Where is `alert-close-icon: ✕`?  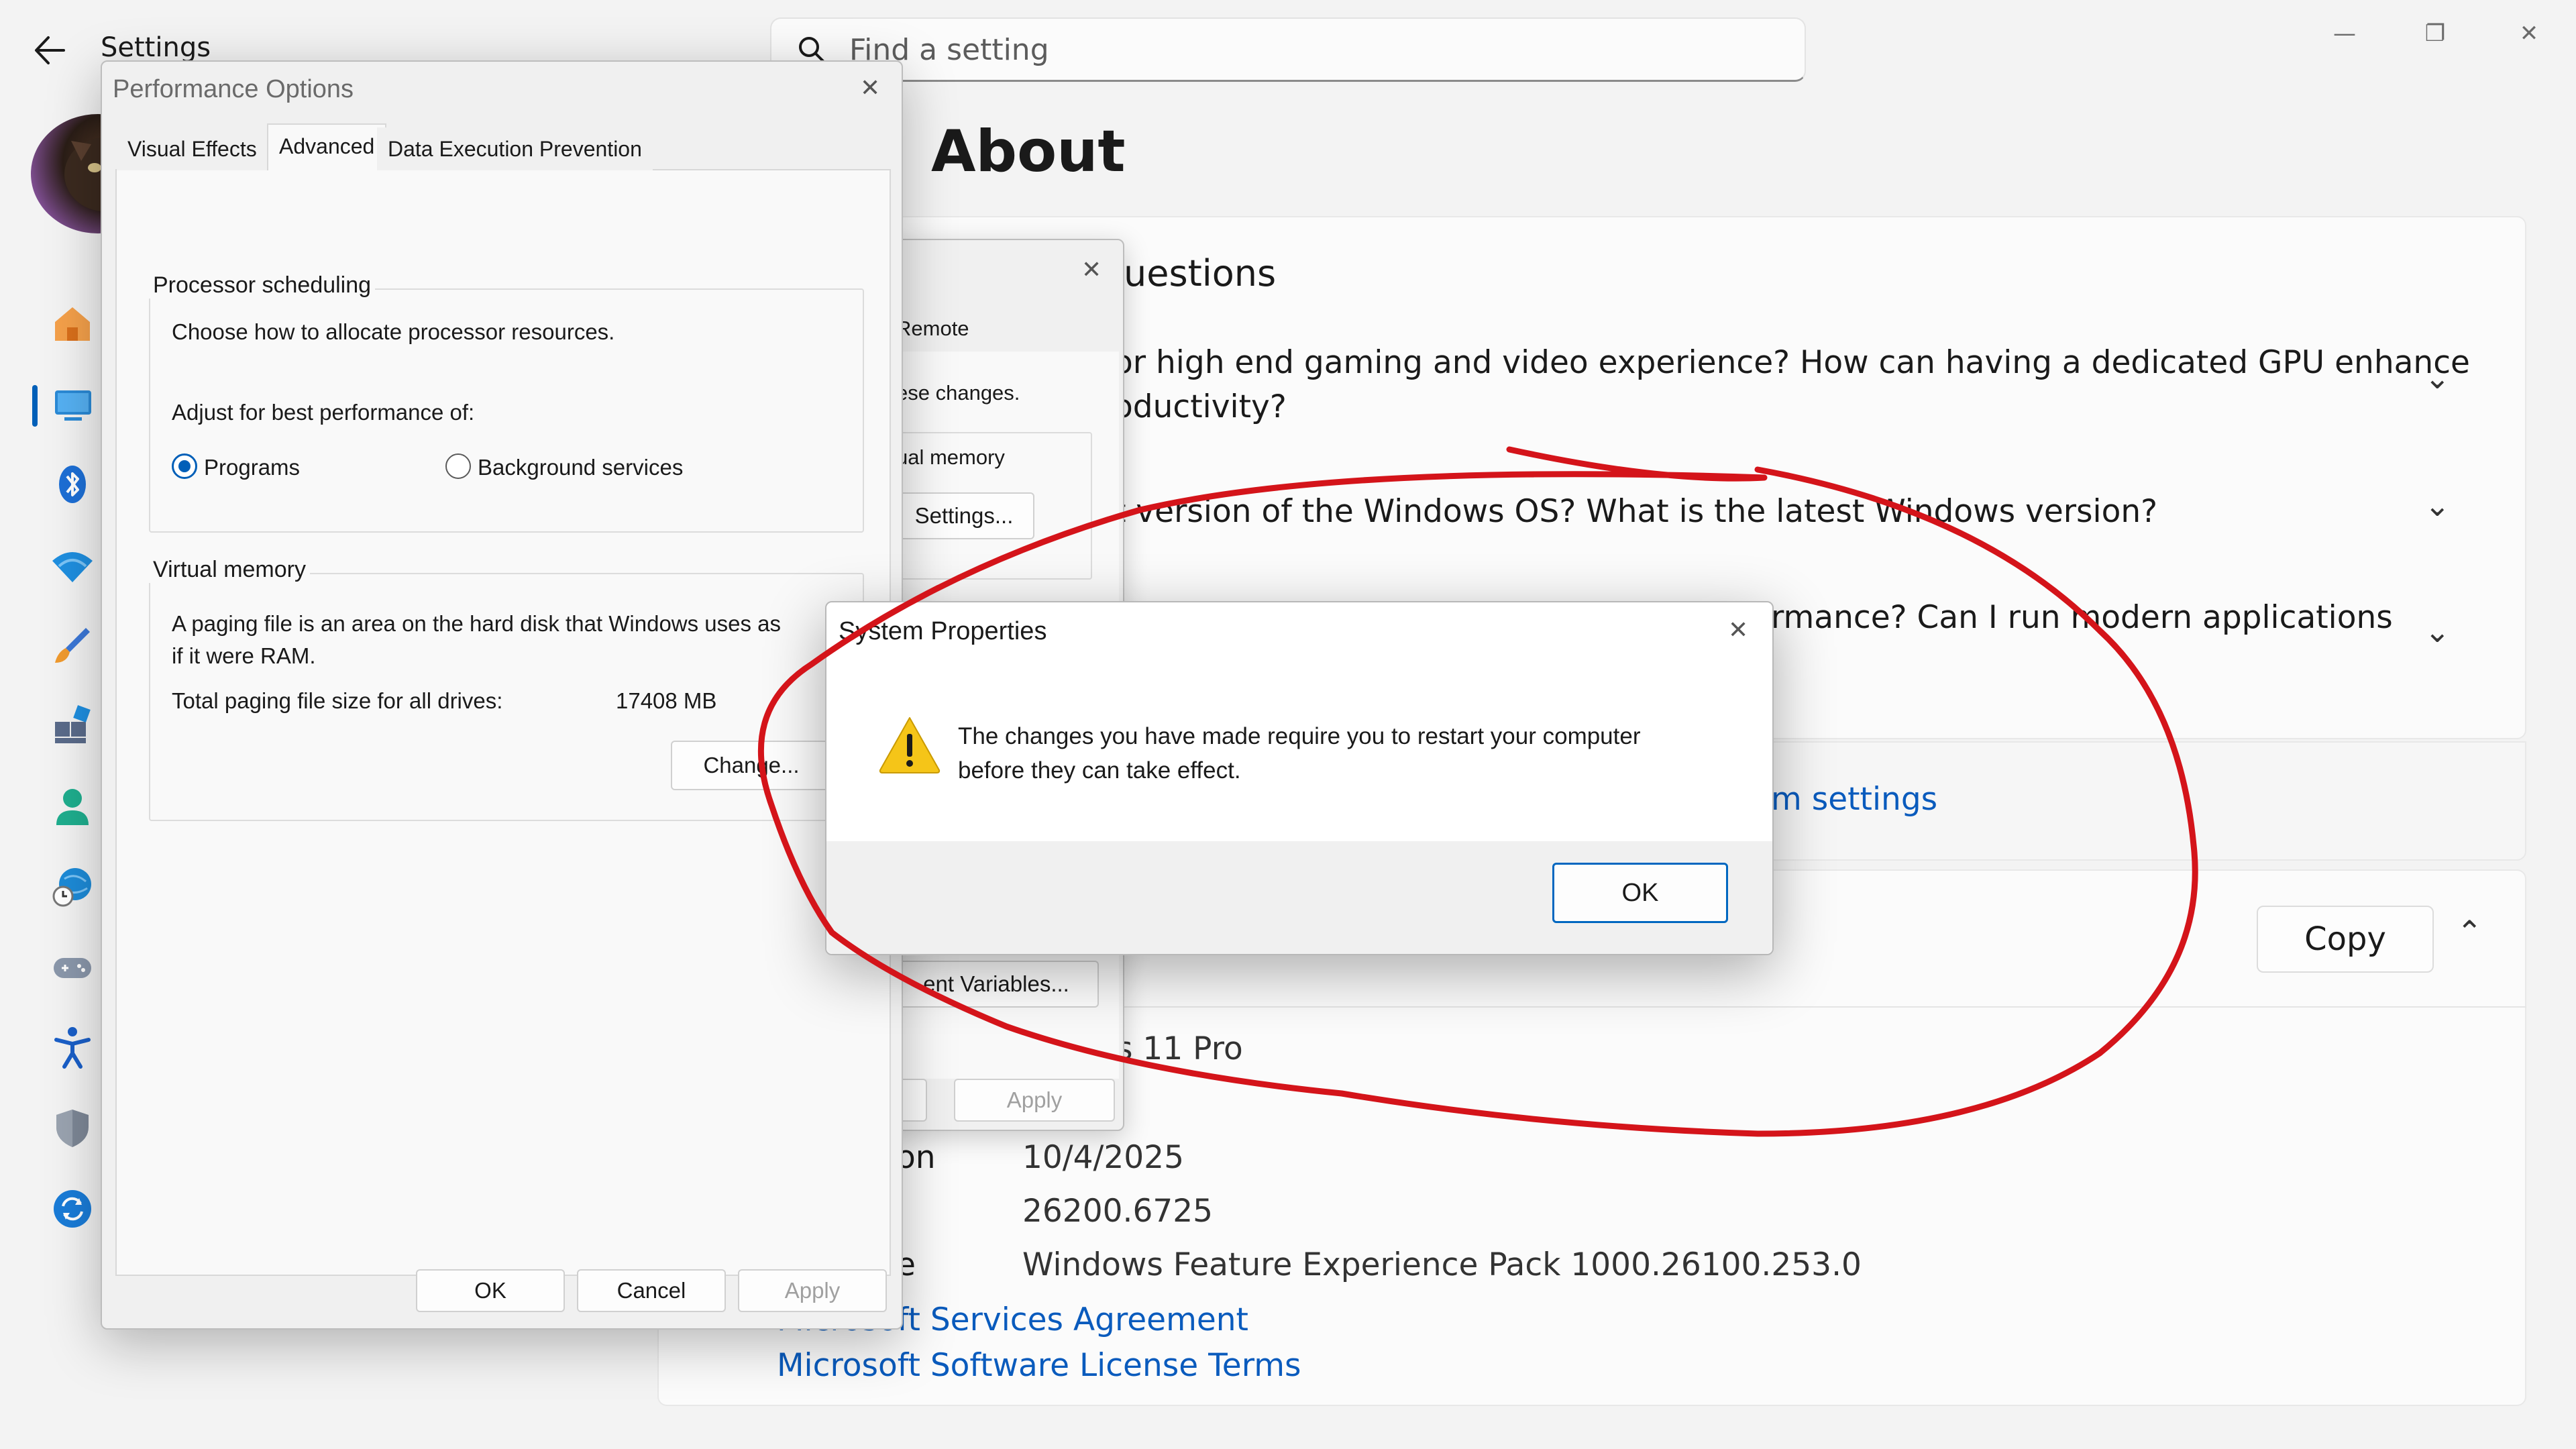
alert-close-icon: ✕ is located at coordinates (1738, 630).